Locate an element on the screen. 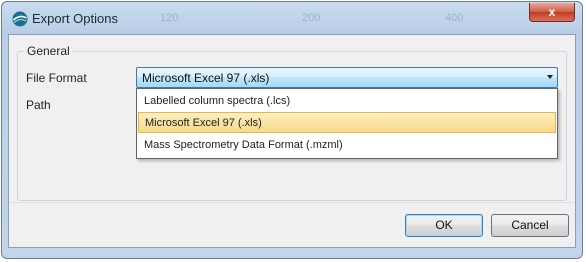  app-logo-icon is located at coordinates (20, 19).